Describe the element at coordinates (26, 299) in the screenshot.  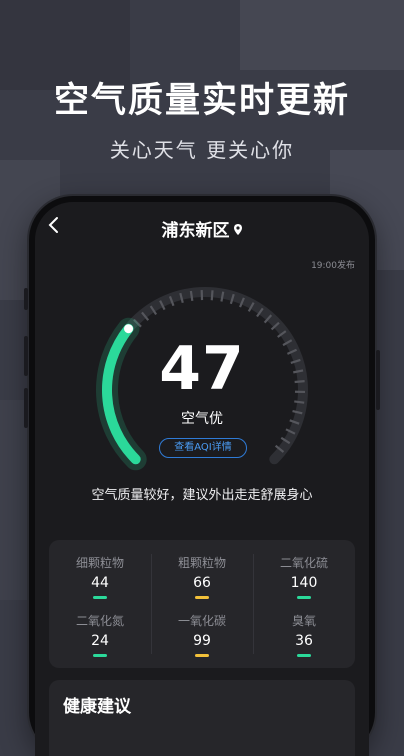
I see `phone-side-button` at that location.